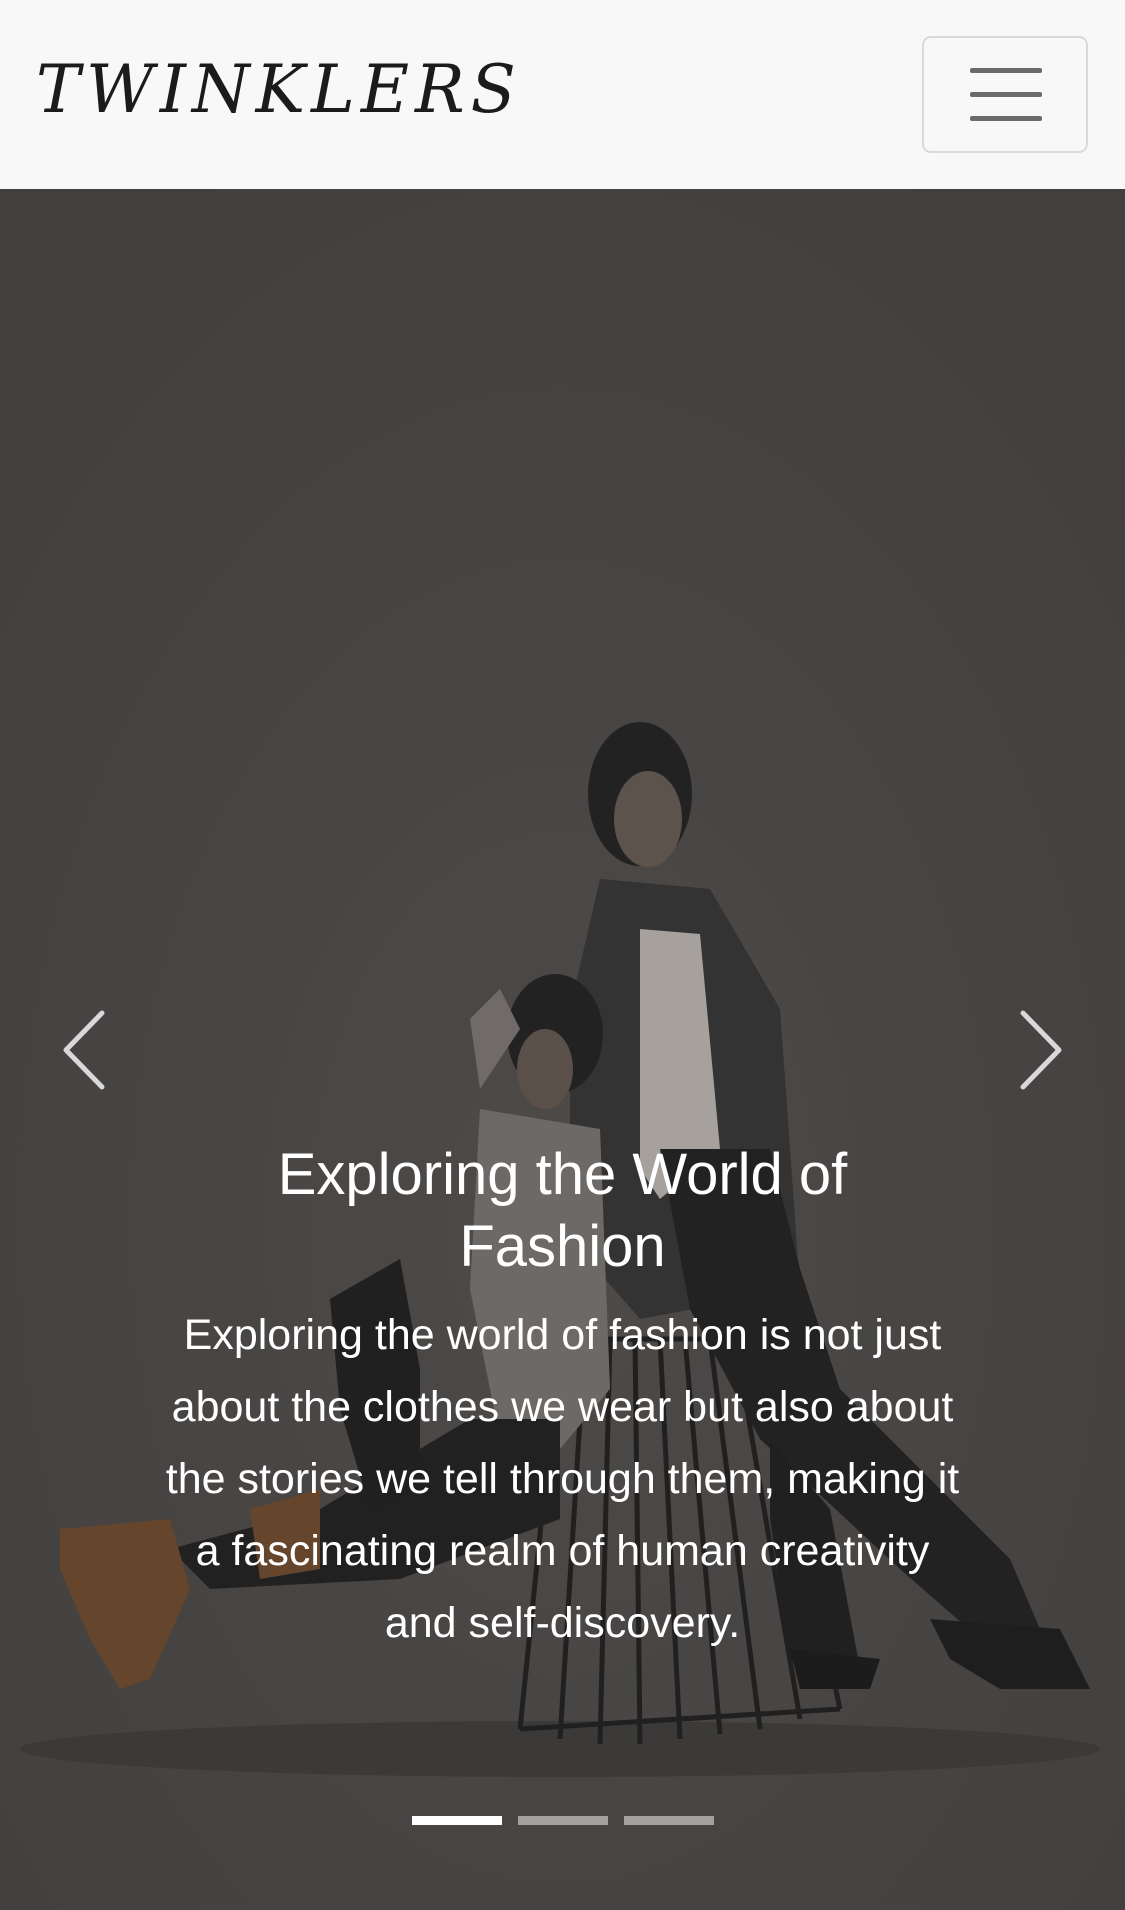 This screenshot has width=1125, height=1910. I want to click on menu-toggle-button, so click(1005, 94).